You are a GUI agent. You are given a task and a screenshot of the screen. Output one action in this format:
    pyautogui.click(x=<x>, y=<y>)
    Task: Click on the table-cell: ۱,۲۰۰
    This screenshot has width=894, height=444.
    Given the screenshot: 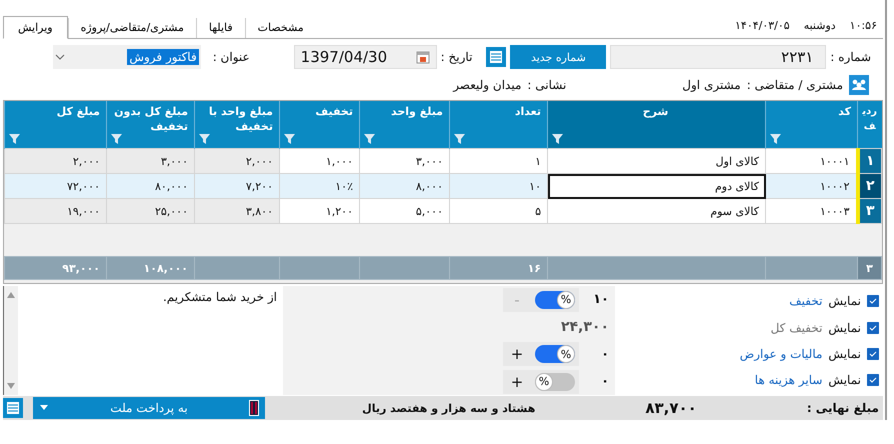 What is the action you would take?
    pyautogui.click(x=320, y=211)
    